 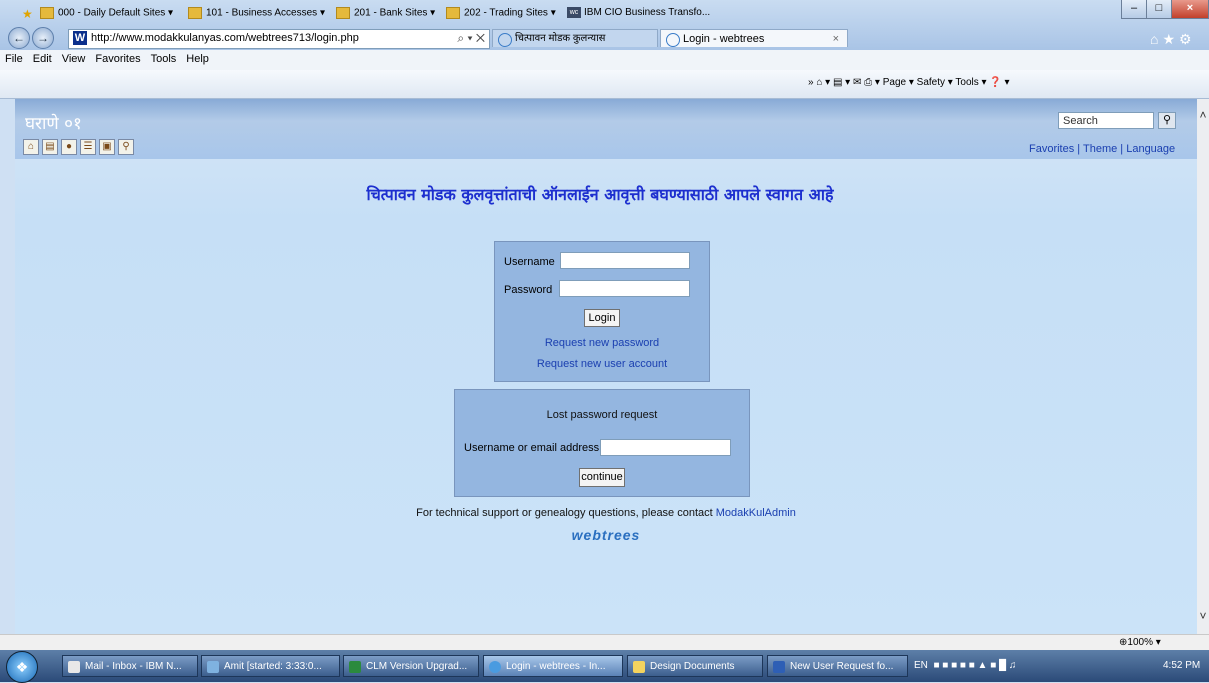 I want to click on password-label: Password, so click(x=528, y=290).